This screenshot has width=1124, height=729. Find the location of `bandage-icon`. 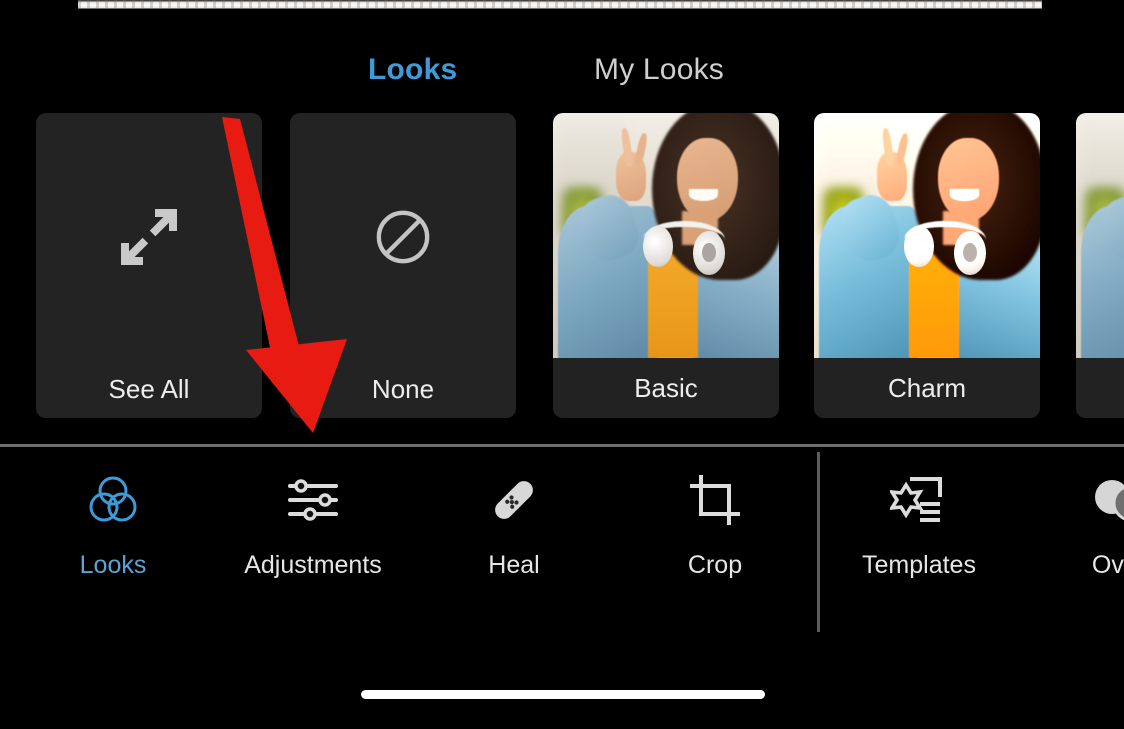

bandage-icon is located at coordinates (514, 500).